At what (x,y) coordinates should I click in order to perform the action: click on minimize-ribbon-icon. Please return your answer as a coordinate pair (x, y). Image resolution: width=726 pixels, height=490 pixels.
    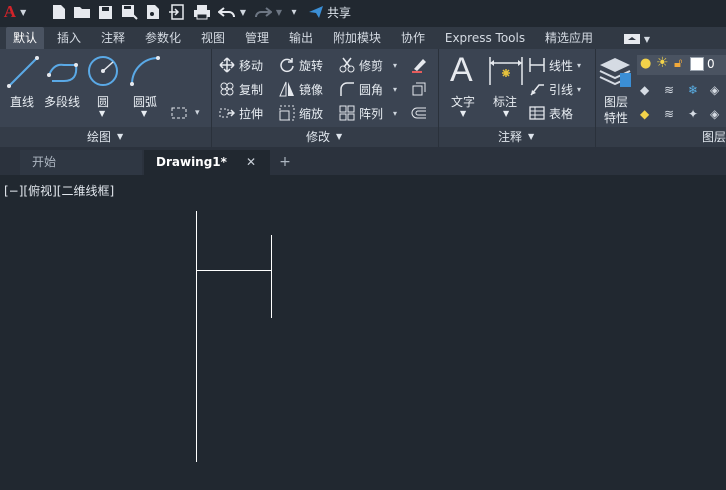
    Looking at the image, I should click on (632, 38).